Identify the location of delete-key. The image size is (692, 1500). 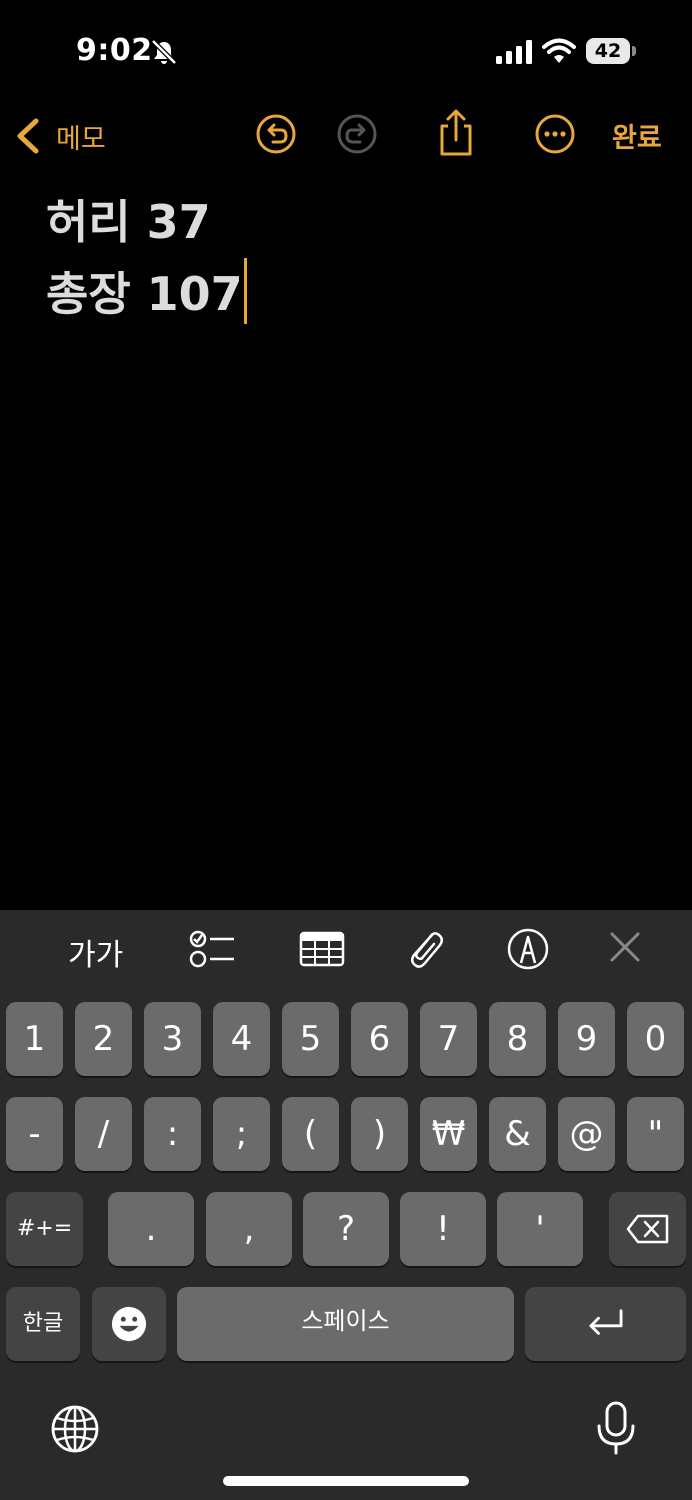
(647, 1229).